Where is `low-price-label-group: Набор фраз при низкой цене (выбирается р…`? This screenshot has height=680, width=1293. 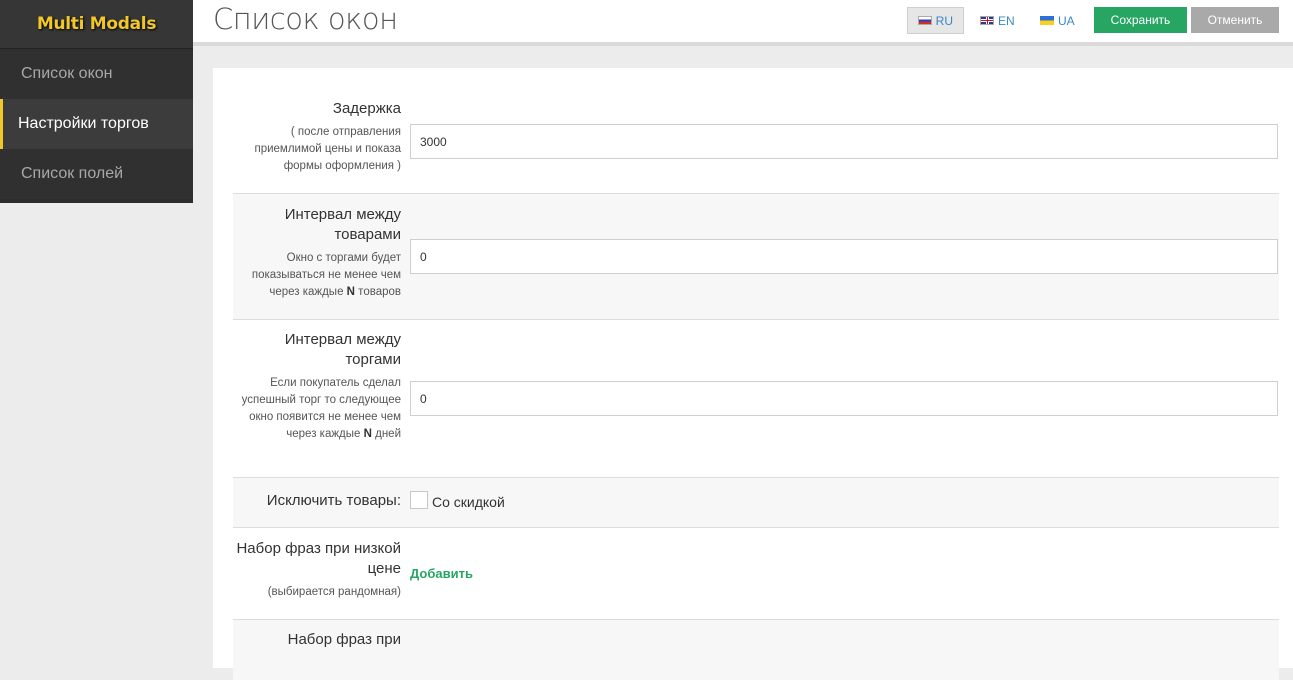 low-price-label-group: Набор фраз при низкой цене (выбирается р… is located at coordinates (317, 570).